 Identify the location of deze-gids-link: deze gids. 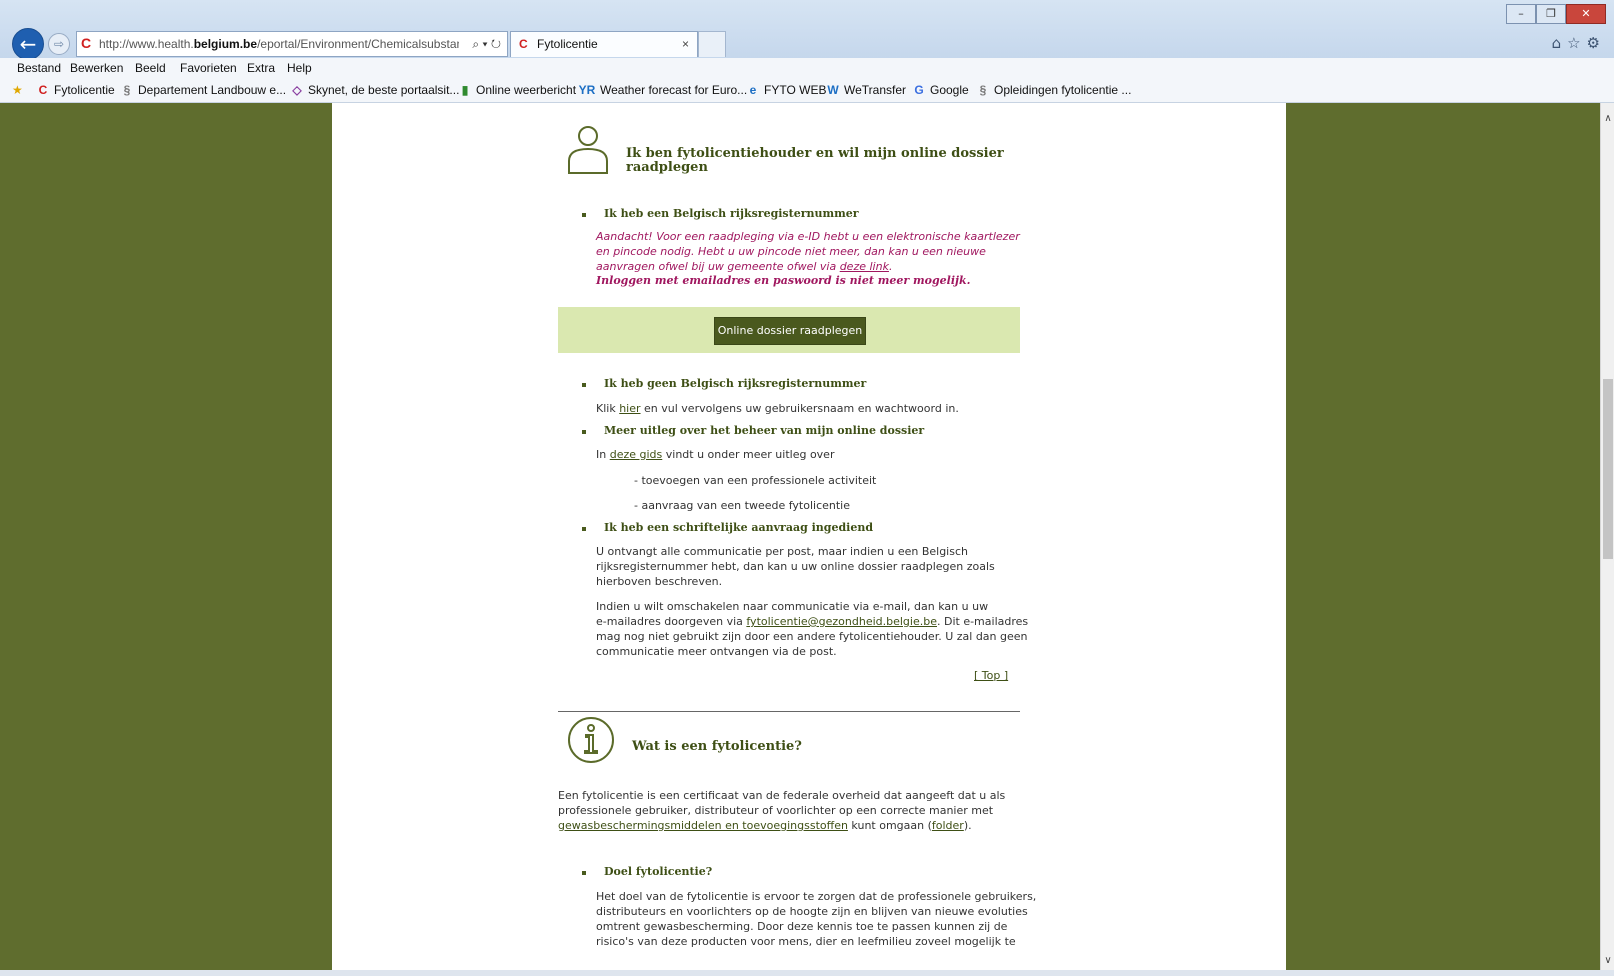
(636, 454).